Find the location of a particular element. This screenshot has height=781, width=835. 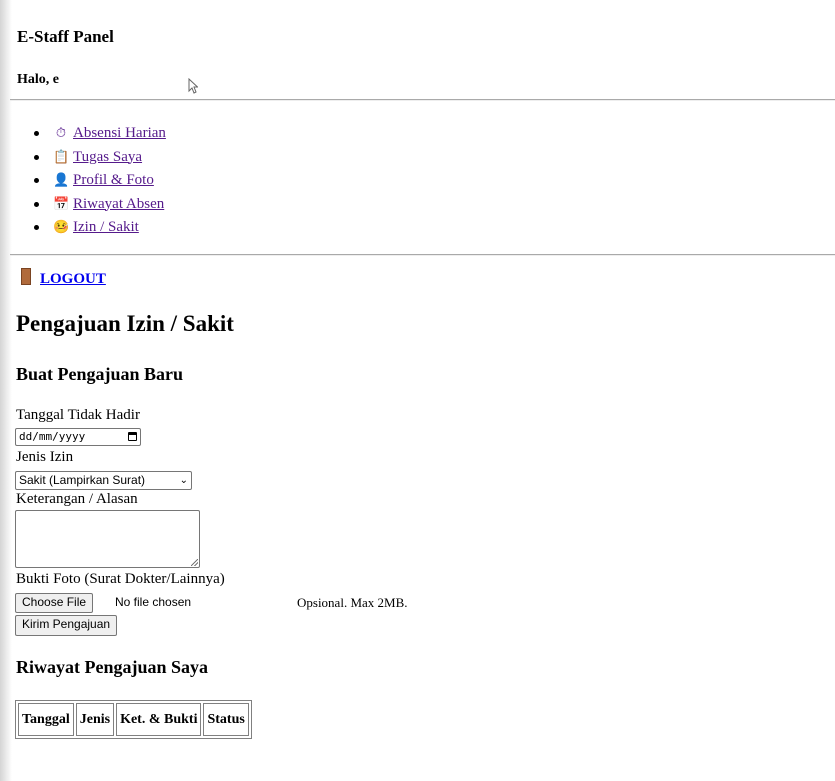

file-status: No file chosen is located at coordinates (153, 602).